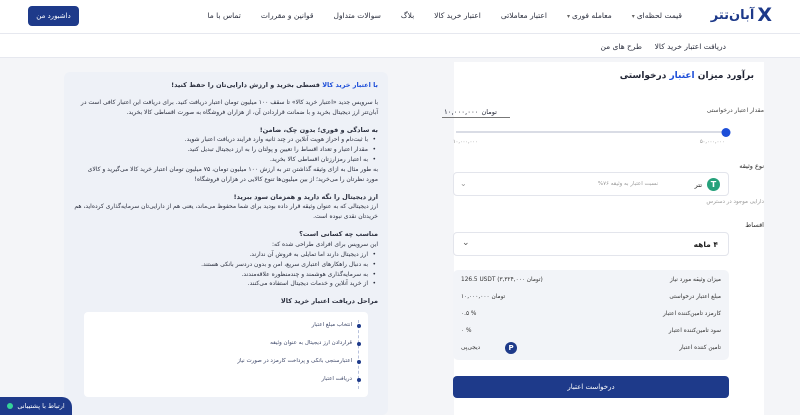 The image size is (800, 415). What do you see at coordinates (225, 160) in the screenshot?
I see `list-item: به اعتبار رمزارزتان اقساطی کالا بخرید.` at bounding box center [225, 160].